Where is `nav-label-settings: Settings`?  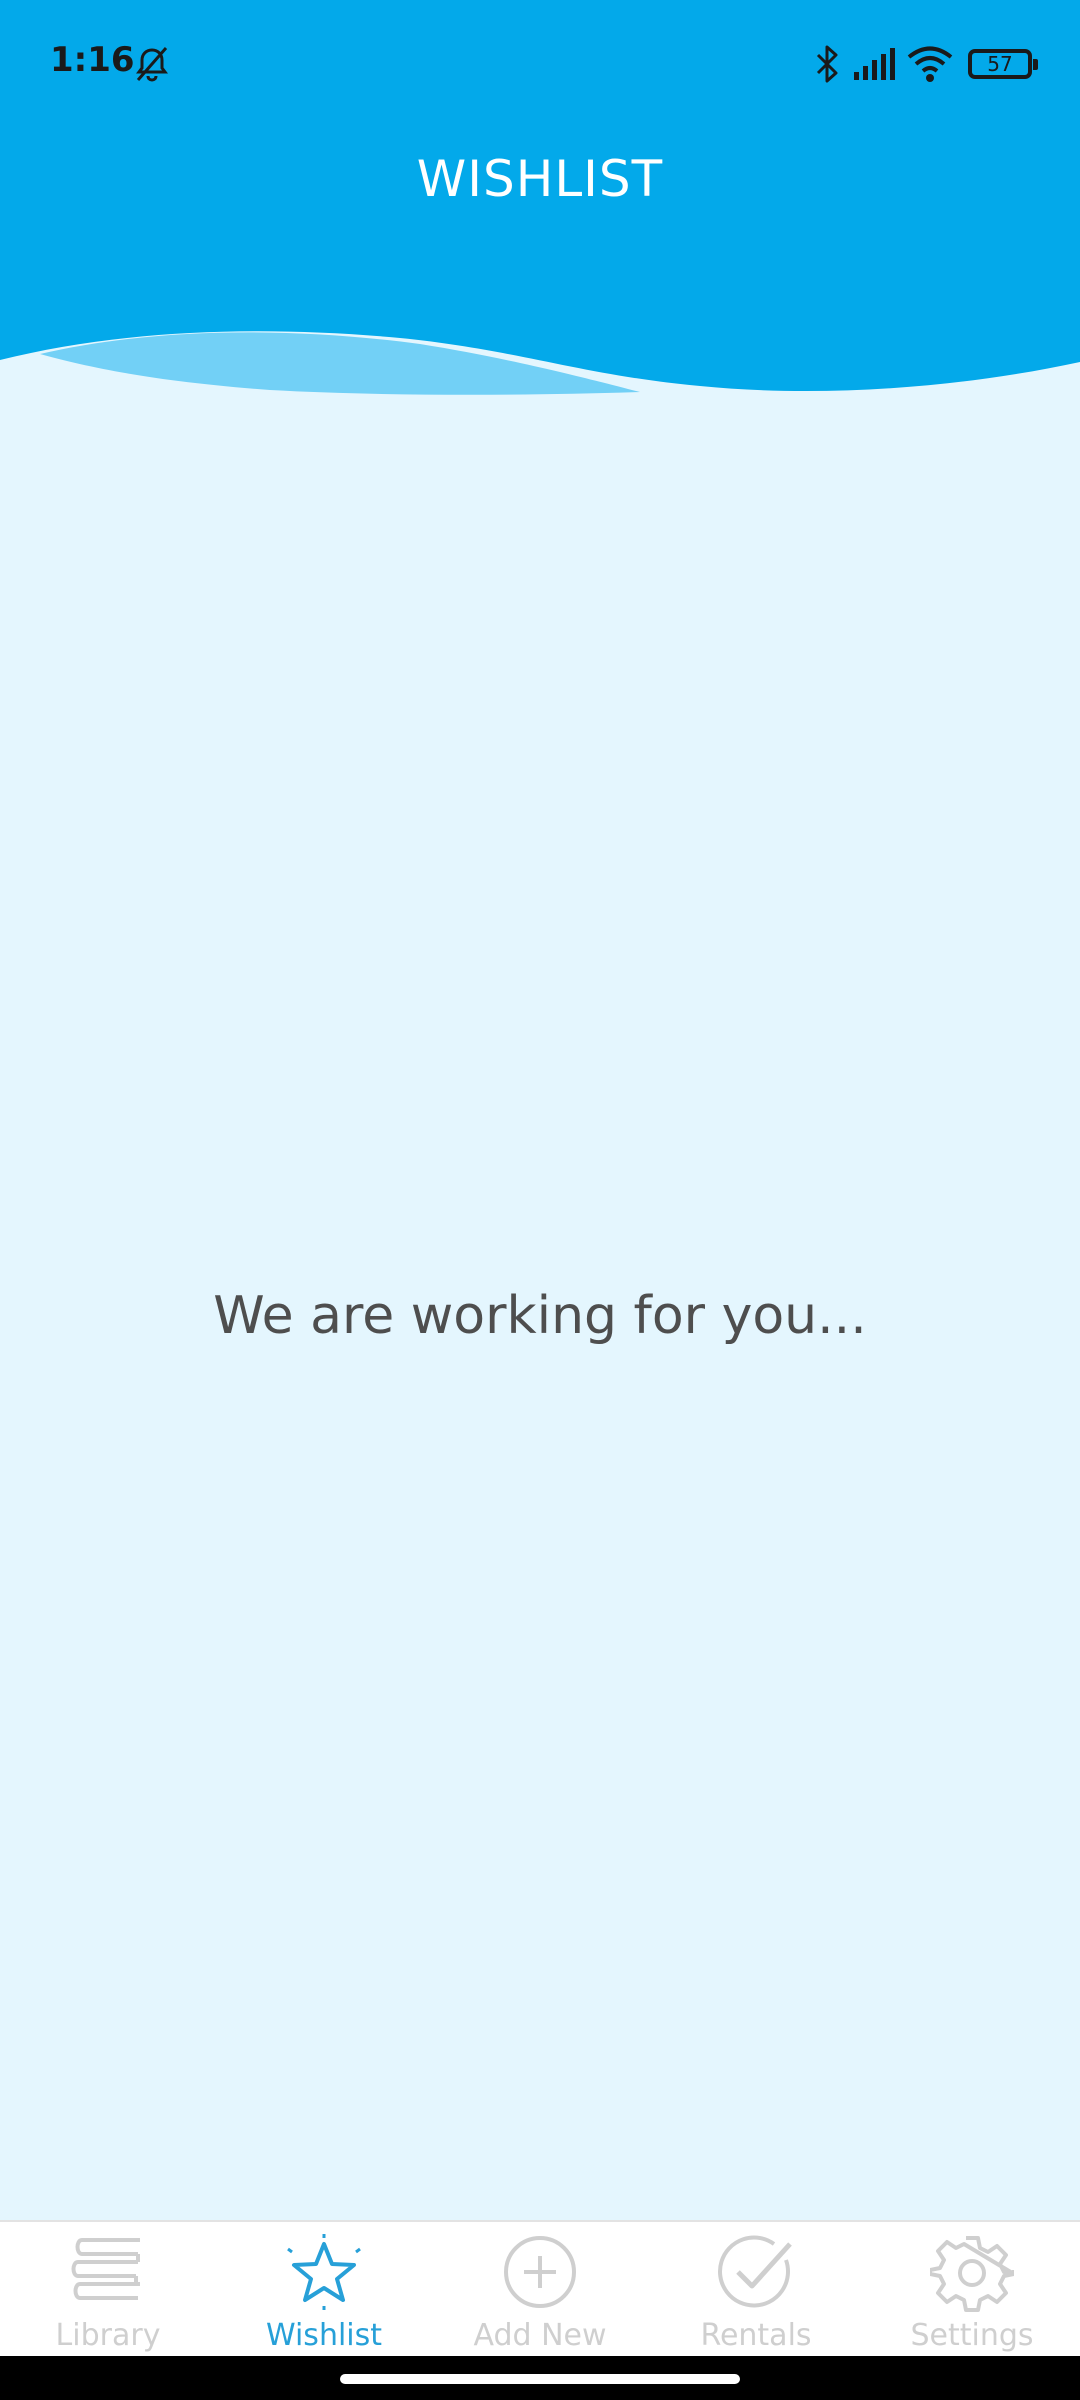 nav-label-settings: Settings is located at coordinates (972, 2335).